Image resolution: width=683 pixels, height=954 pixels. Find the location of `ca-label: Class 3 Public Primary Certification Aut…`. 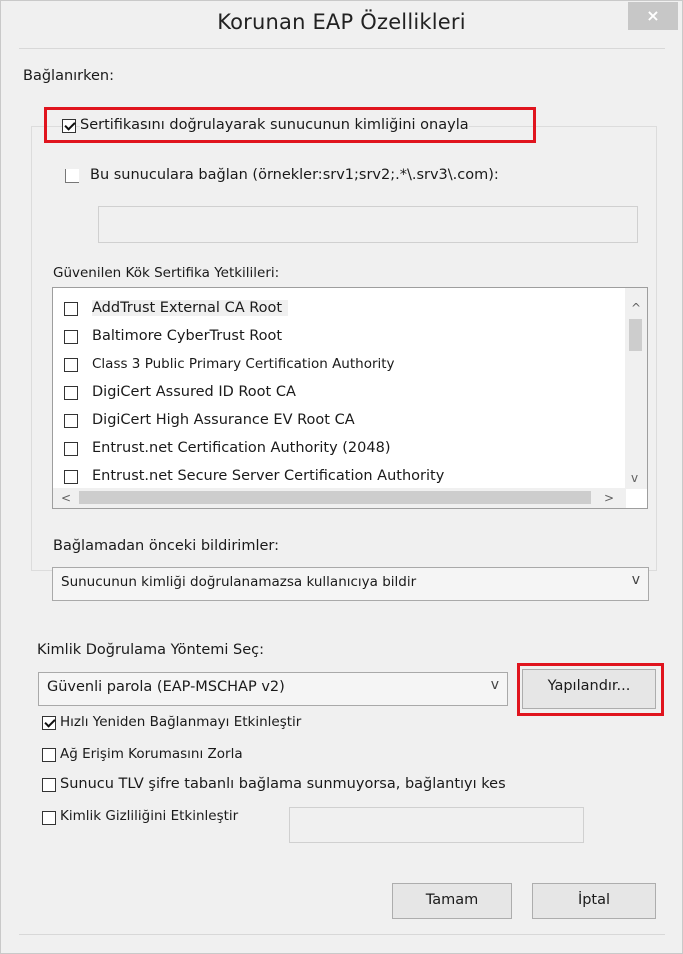

ca-label: Class 3 Public Primary Certification Aut… is located at coordinates (243, 364).